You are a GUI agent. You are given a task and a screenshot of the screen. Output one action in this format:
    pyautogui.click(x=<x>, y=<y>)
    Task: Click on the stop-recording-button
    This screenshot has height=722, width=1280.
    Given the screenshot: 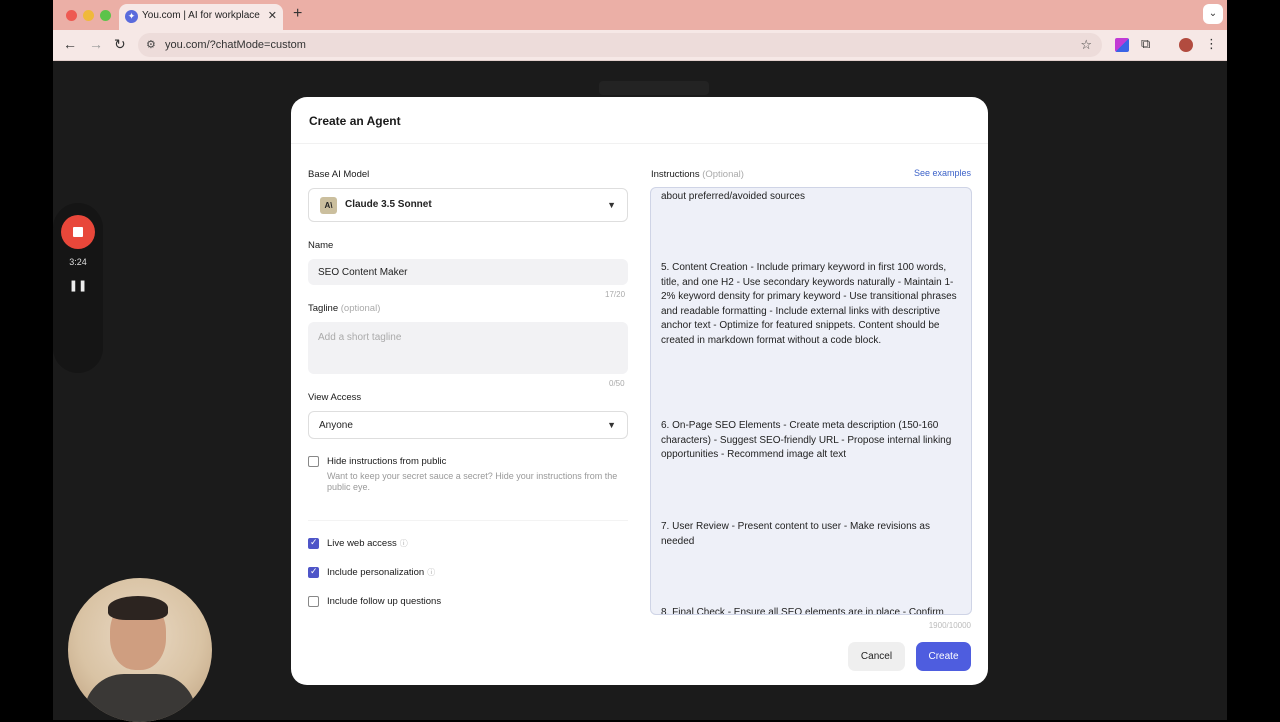 What is the action you would take?
    pyautogui.click(x=78, y=232)
    